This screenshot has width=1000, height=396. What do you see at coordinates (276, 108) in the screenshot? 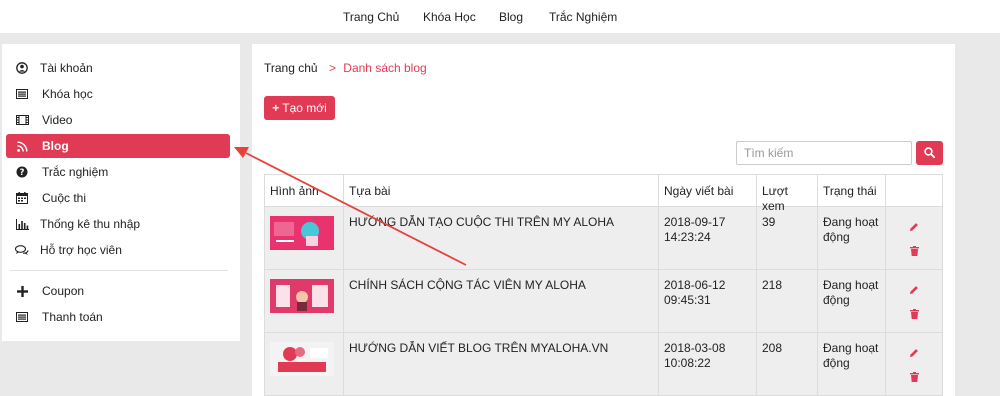
I see `plus-icon: +` at bounding box center [276, 108].